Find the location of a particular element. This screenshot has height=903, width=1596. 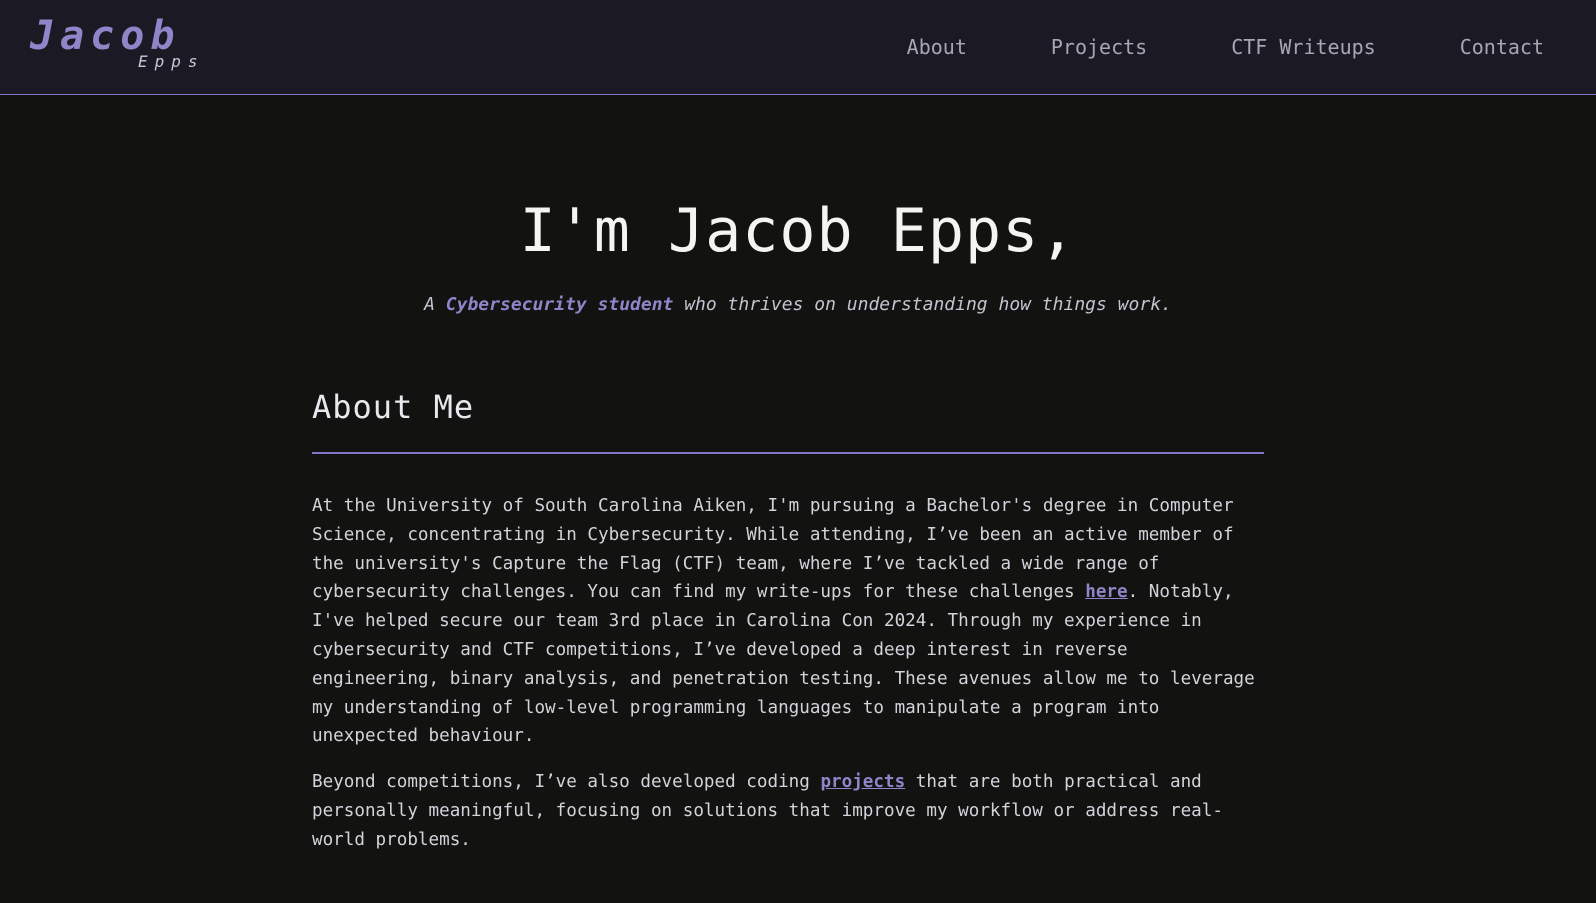

projects-inline-link: projects is located at coordinates (862, 782).